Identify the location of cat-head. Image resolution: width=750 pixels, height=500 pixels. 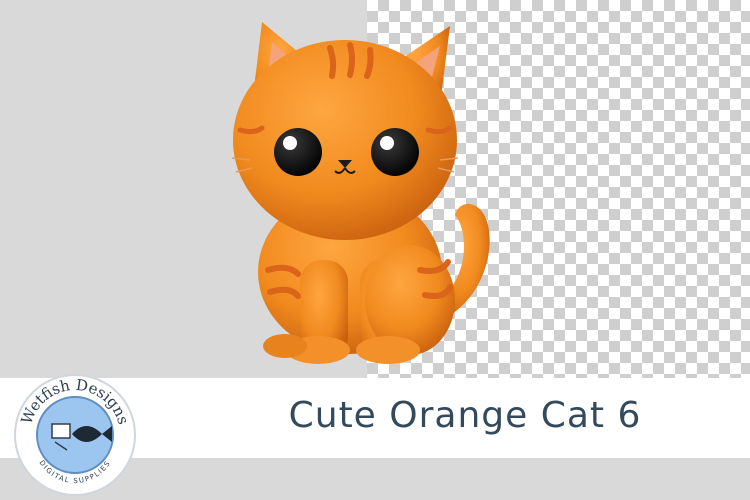
(345, 140).